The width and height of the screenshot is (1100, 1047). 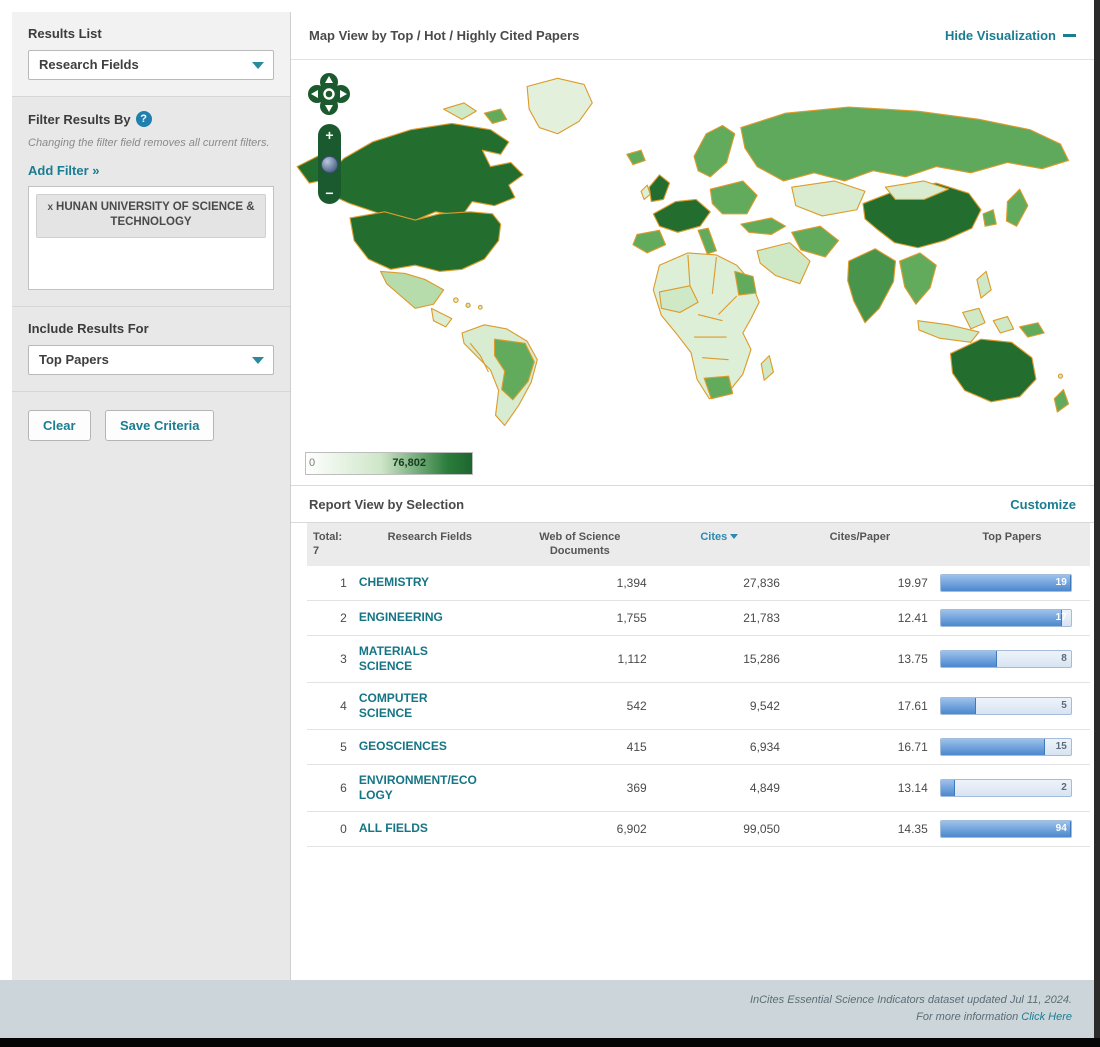 I want to click on field-link: CHEMISTRY, so click(x=394, y=582).